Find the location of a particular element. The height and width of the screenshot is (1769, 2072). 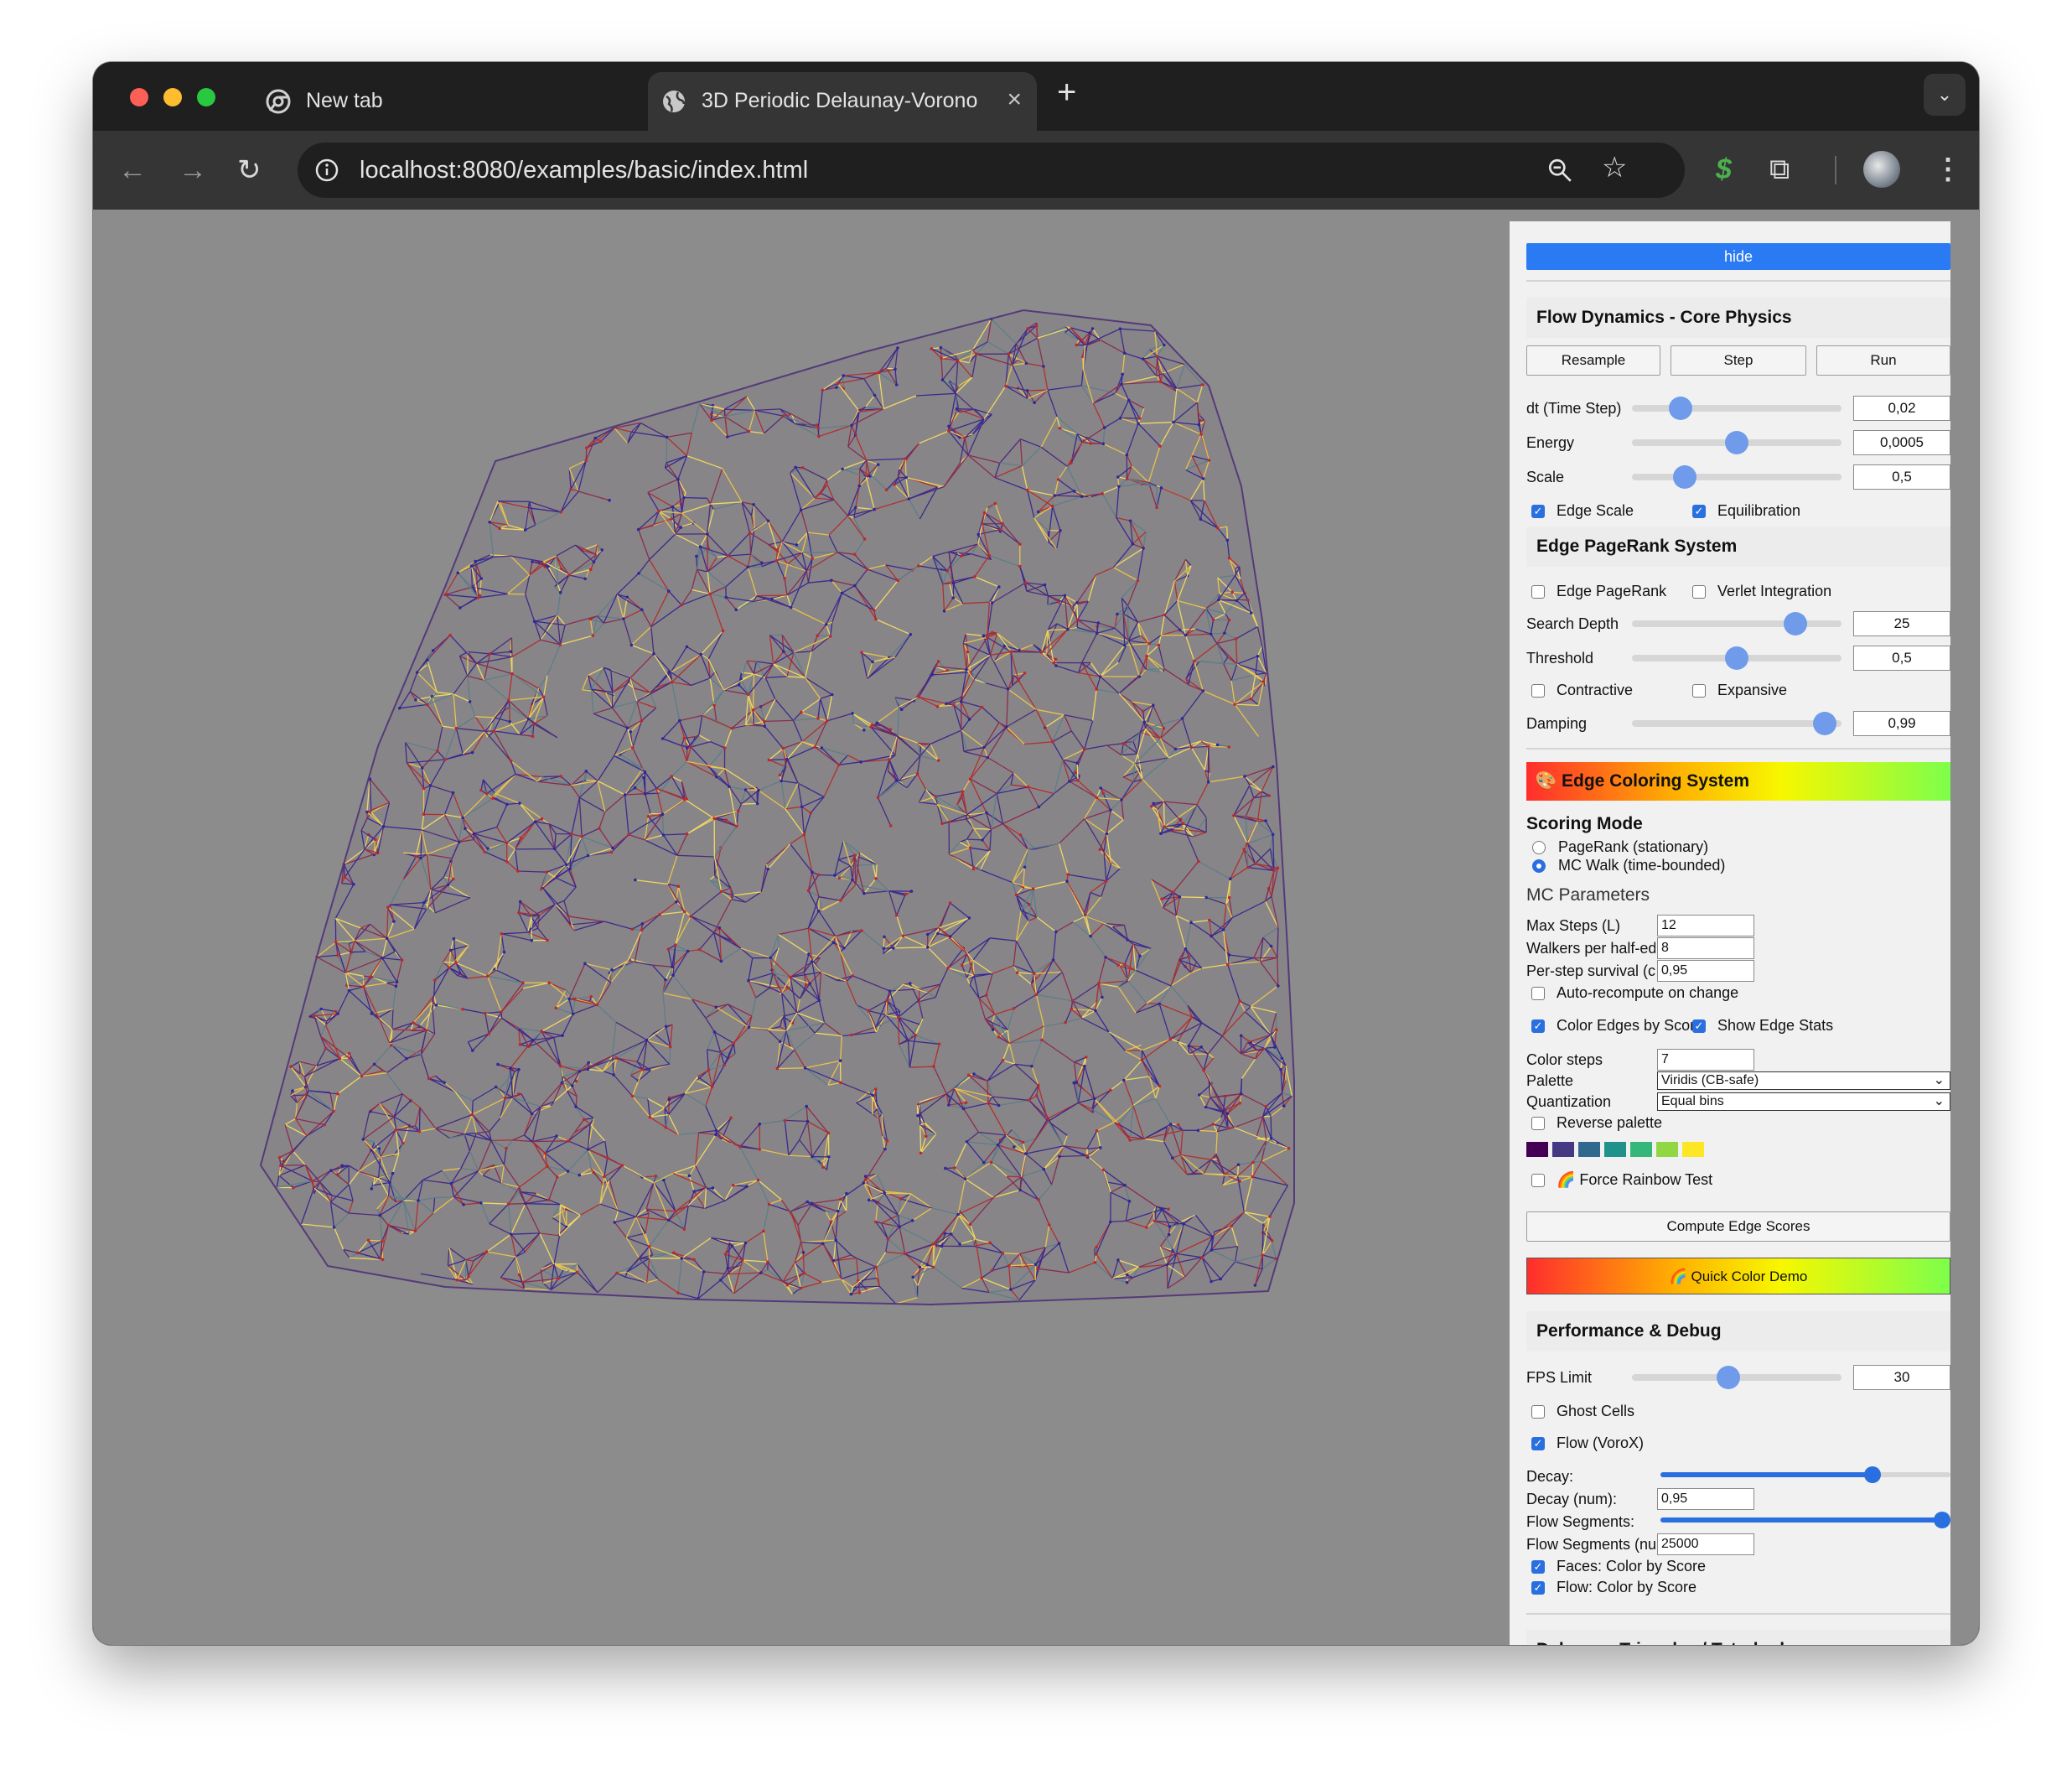

tab-search-button: ⌄ is located at coordinates (1945, 95).